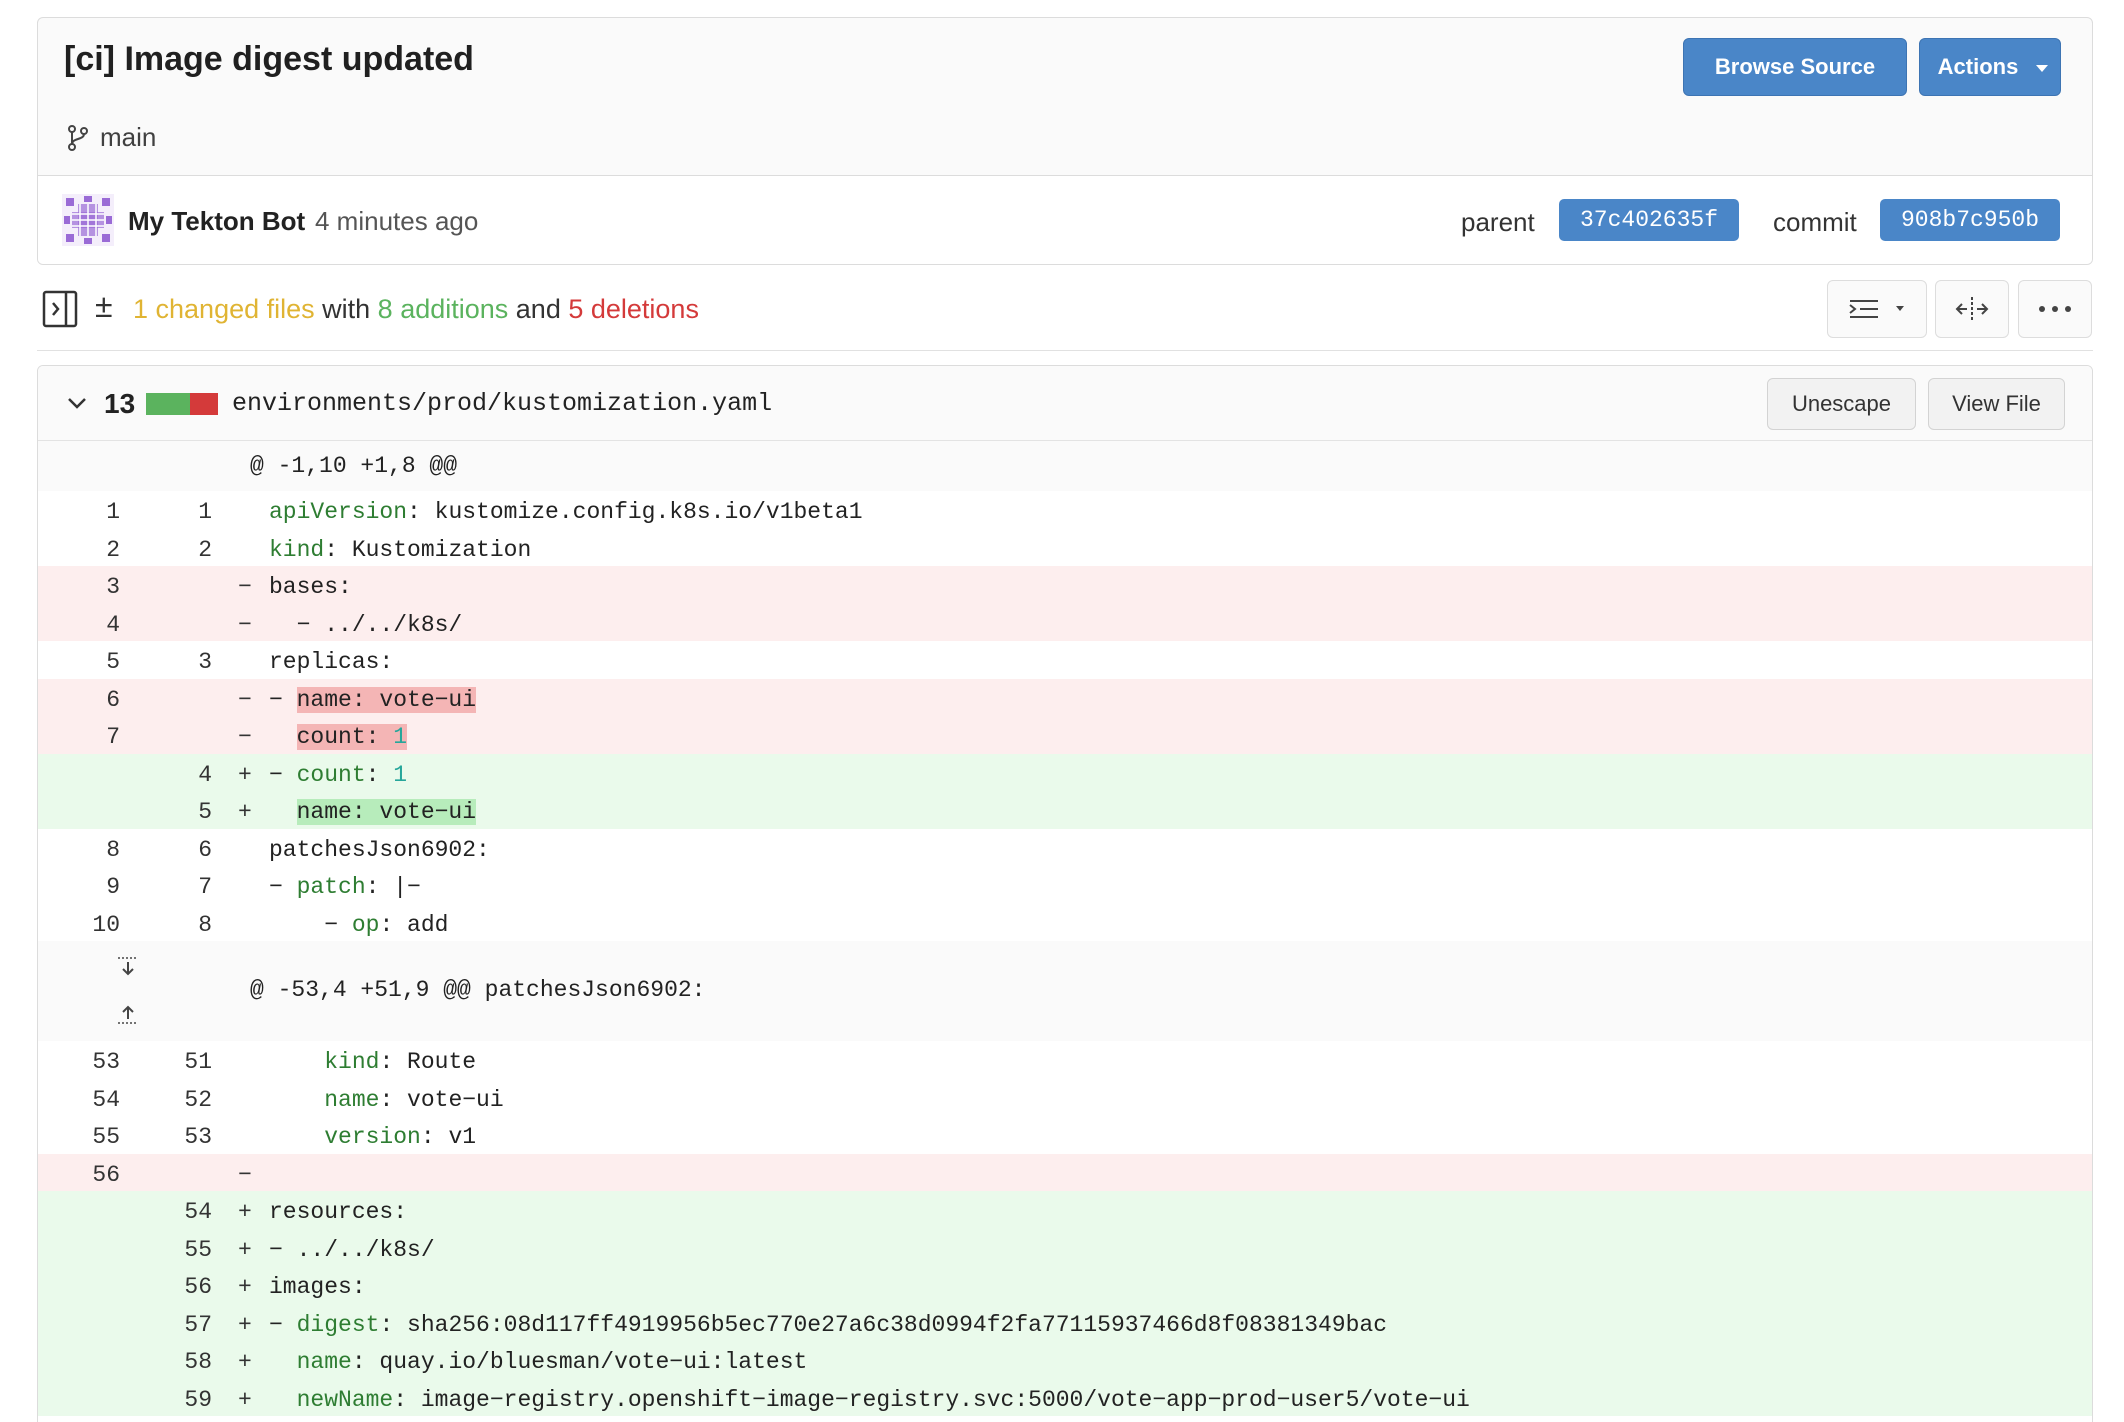  Describe the element at coordinates (297, 549) in the screenshot. I see `code-token: kind` at that location.